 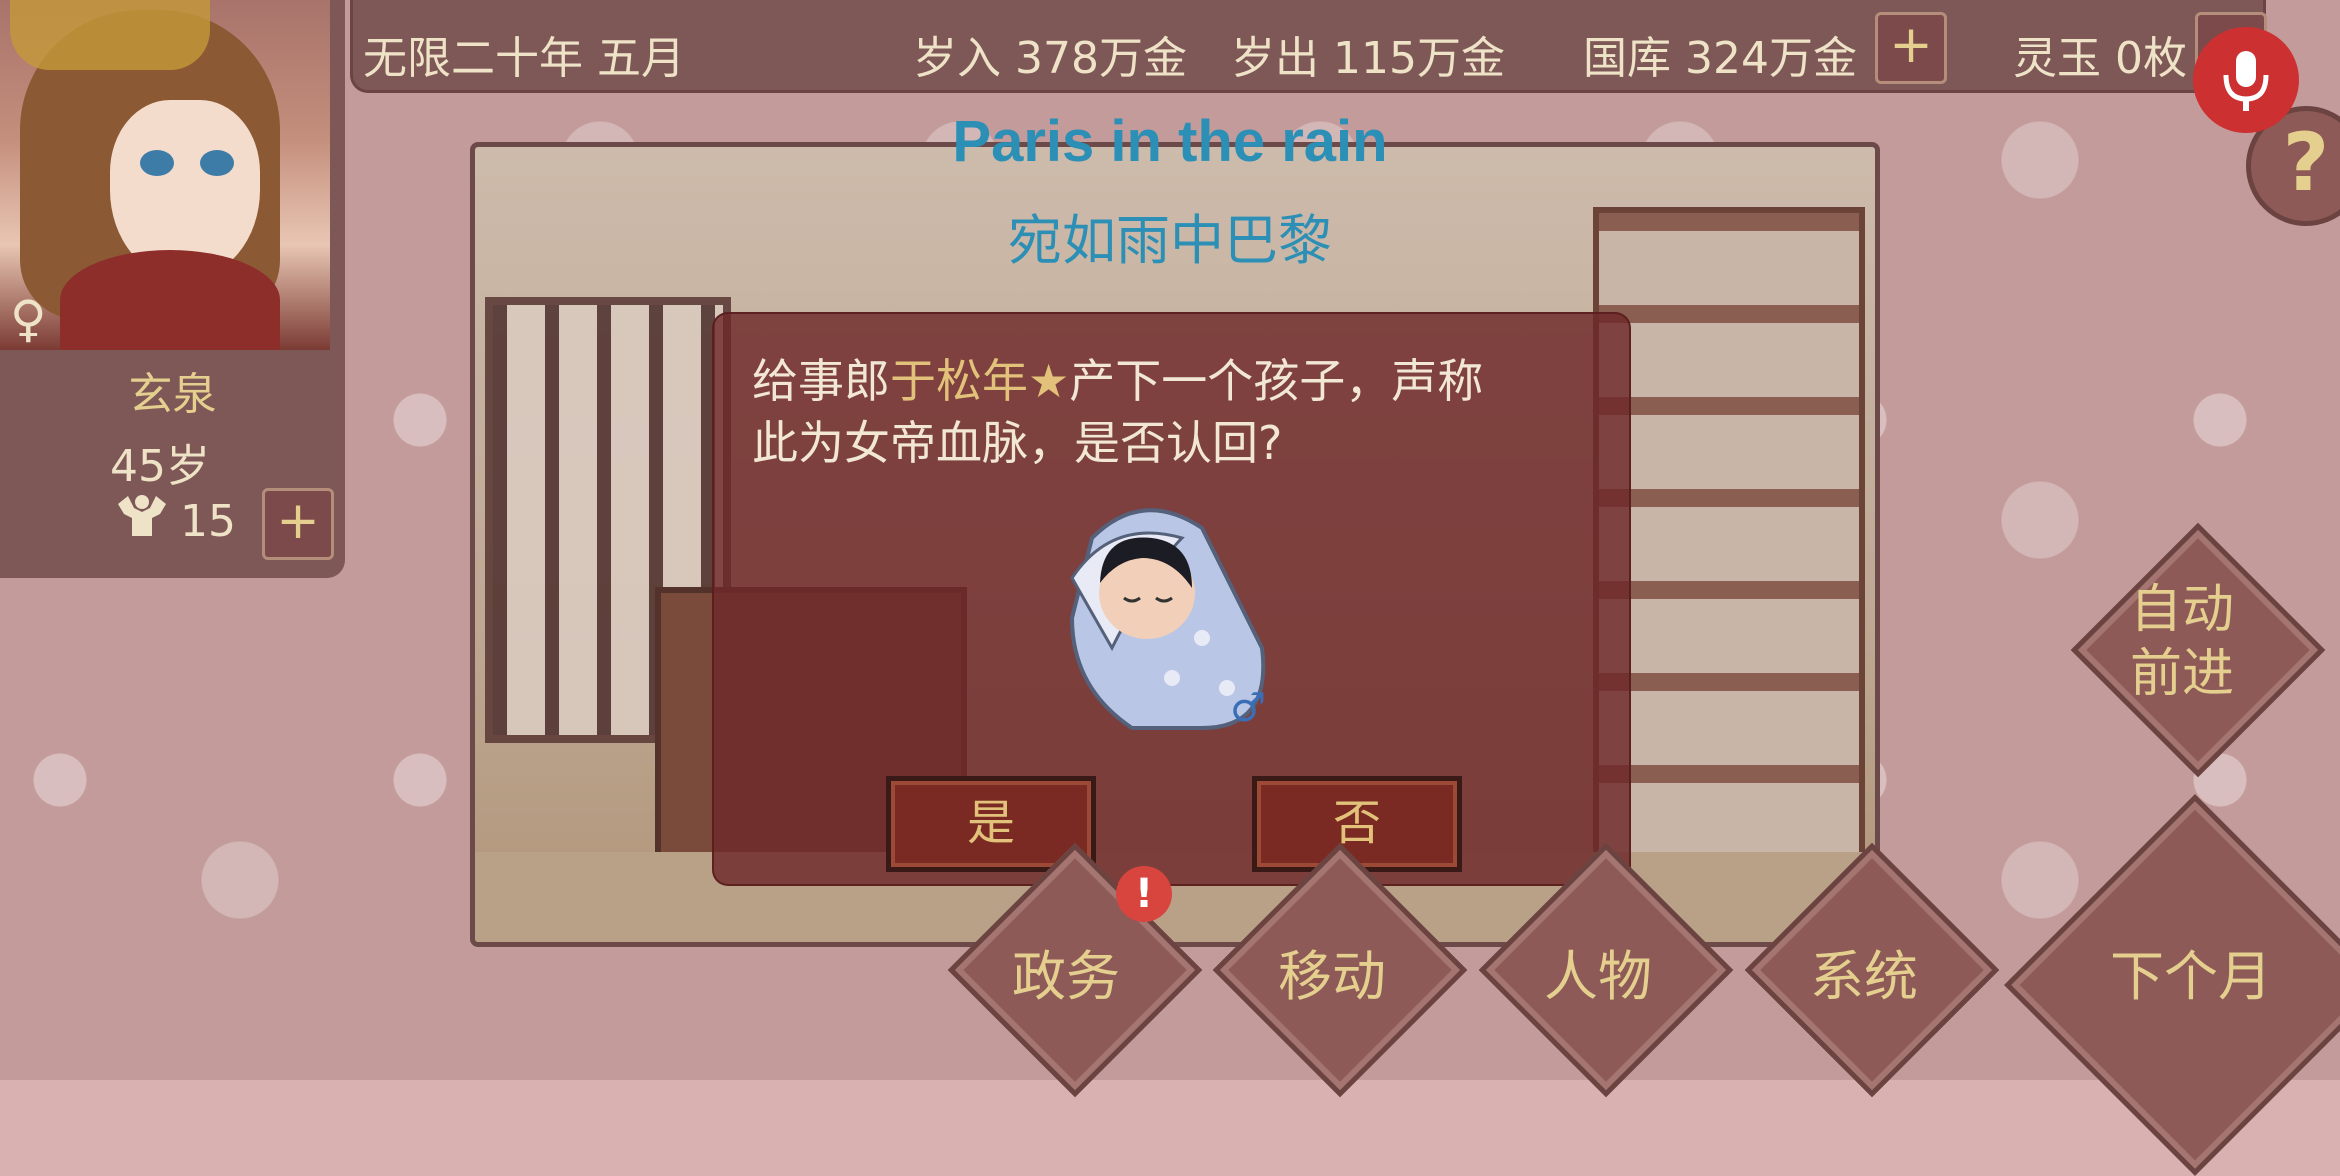 What do you see at coordinates (2182, 610) in the screenshot?
I see `auto-advance-line1: 自动` at bounding box center [2182, 610].